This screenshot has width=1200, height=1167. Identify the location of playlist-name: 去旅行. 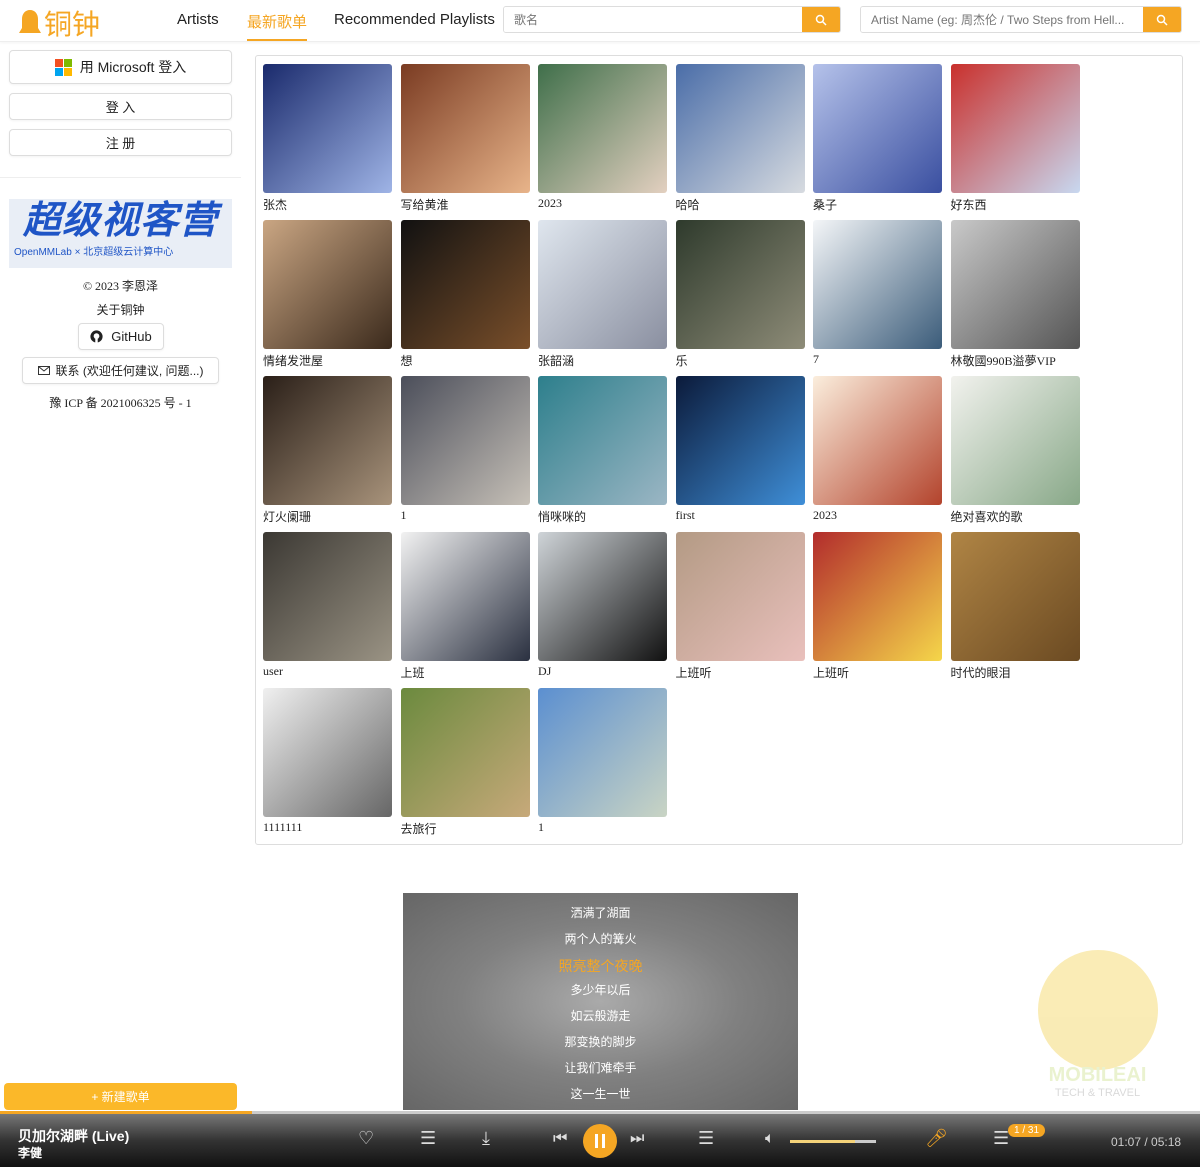
(465, 828).